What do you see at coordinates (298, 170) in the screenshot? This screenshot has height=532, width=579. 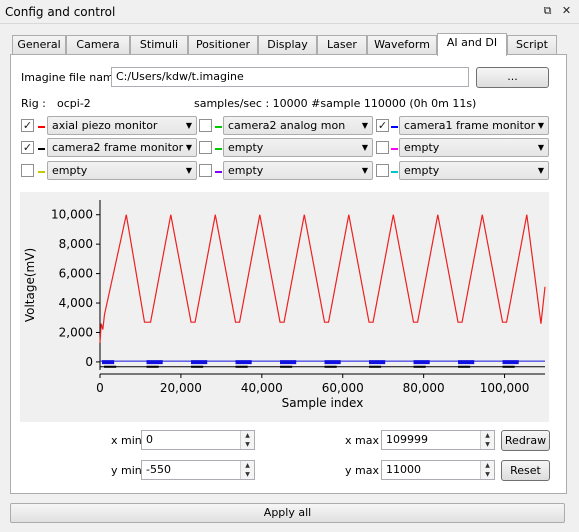 I see `channel-8-select: empty ▼` at bounding box center [298, 170].